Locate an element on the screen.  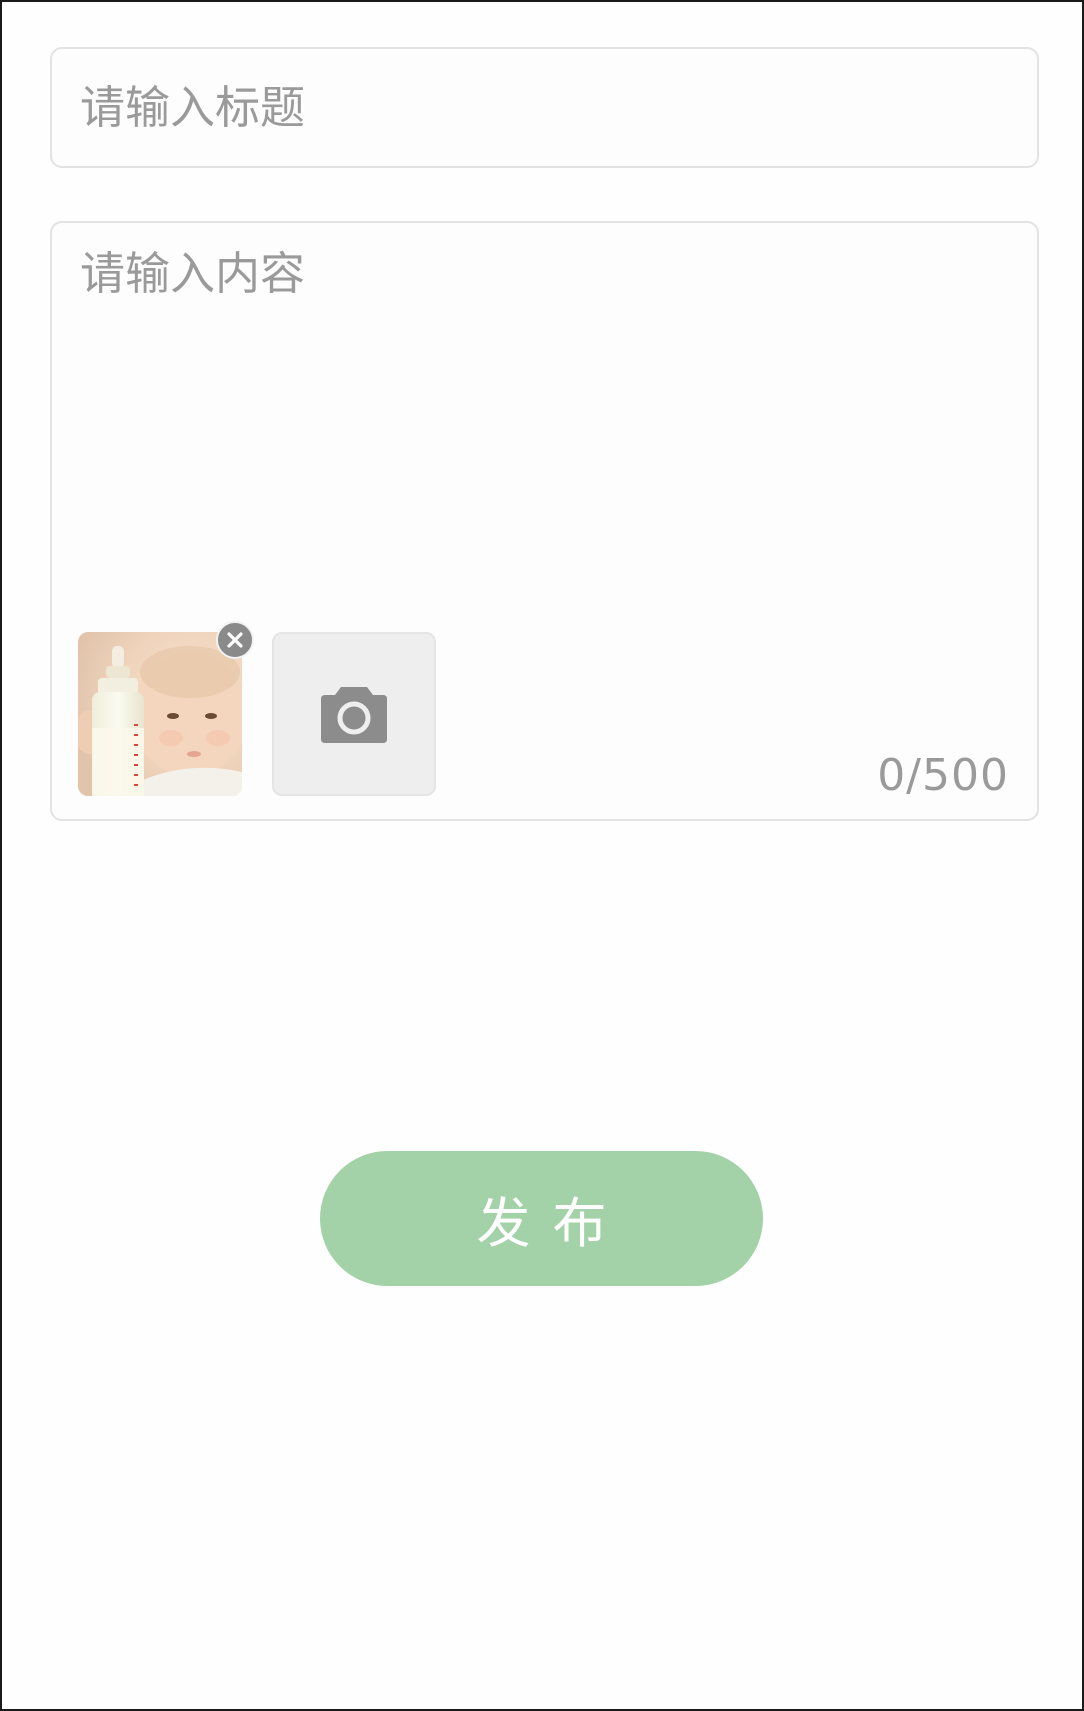
attached-photo-thumbnail is located at coordinates (160, 714).